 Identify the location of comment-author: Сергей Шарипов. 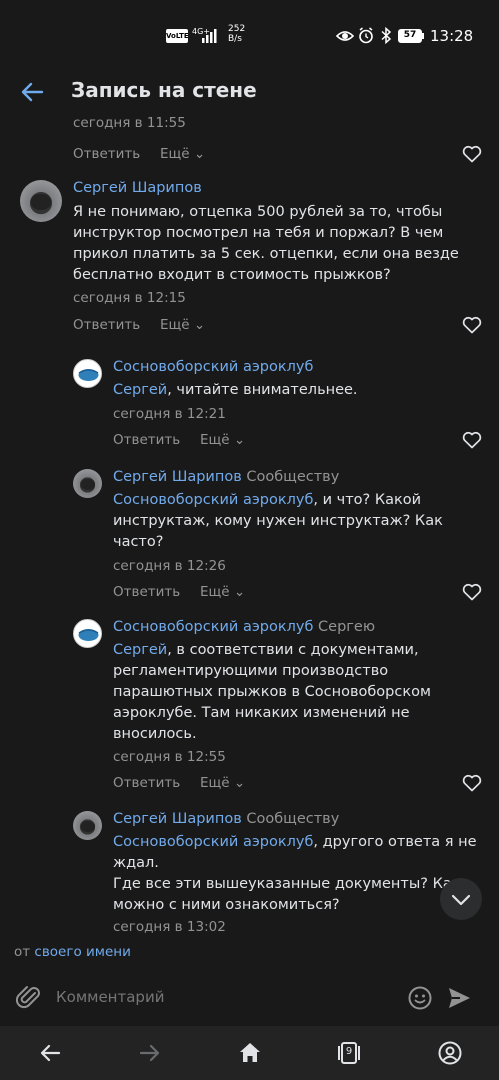
(137, 188).